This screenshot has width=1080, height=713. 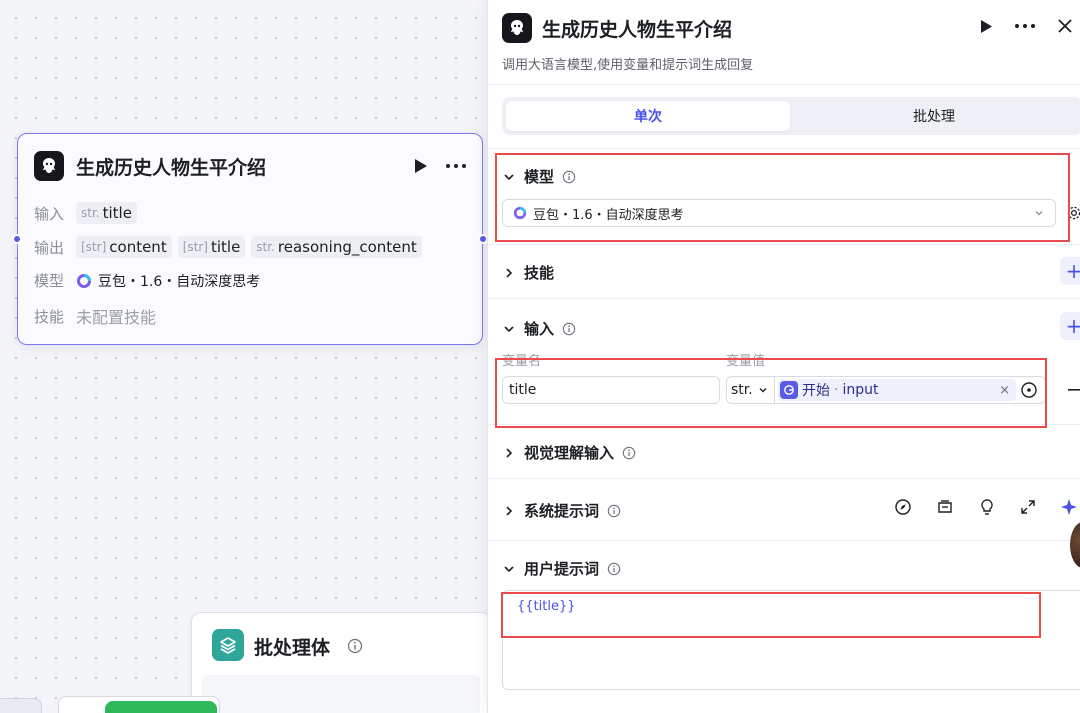 What do you see at coordinates (49, 213) in the screenshot?
I see `input-label: 输入` at bounding box center [49, 213].